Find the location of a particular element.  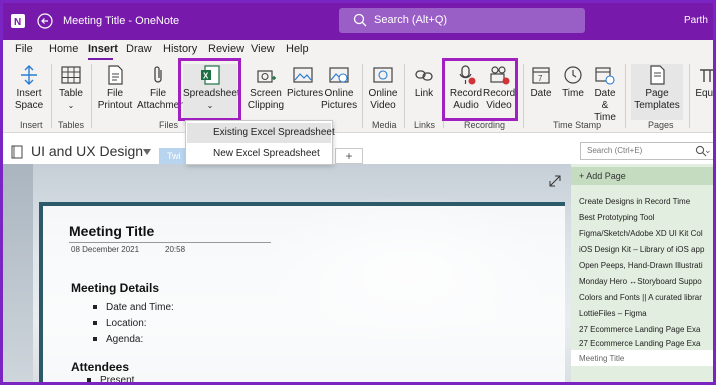

spreadsheet-highlight is located at coordinates (209, 89).